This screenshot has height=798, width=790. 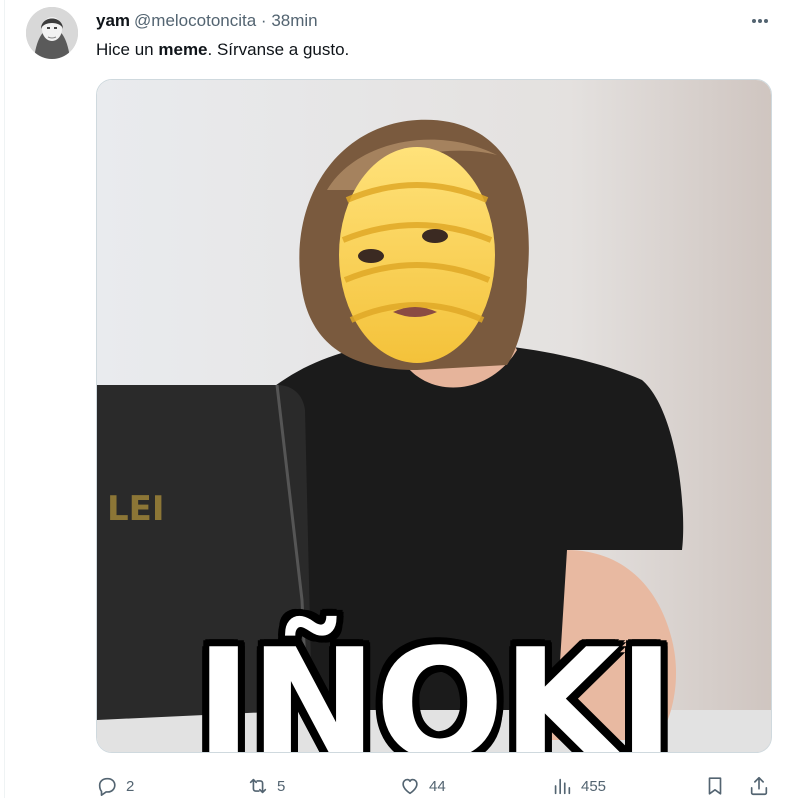 I want to click on author-display-name: yam, so click(x=113, y=20).